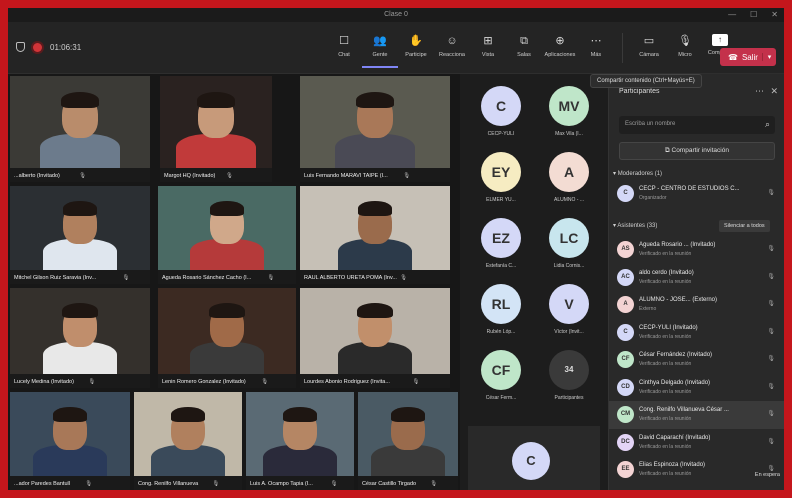  I want to click on more-options-icon: ⋯, so click(759, 91).